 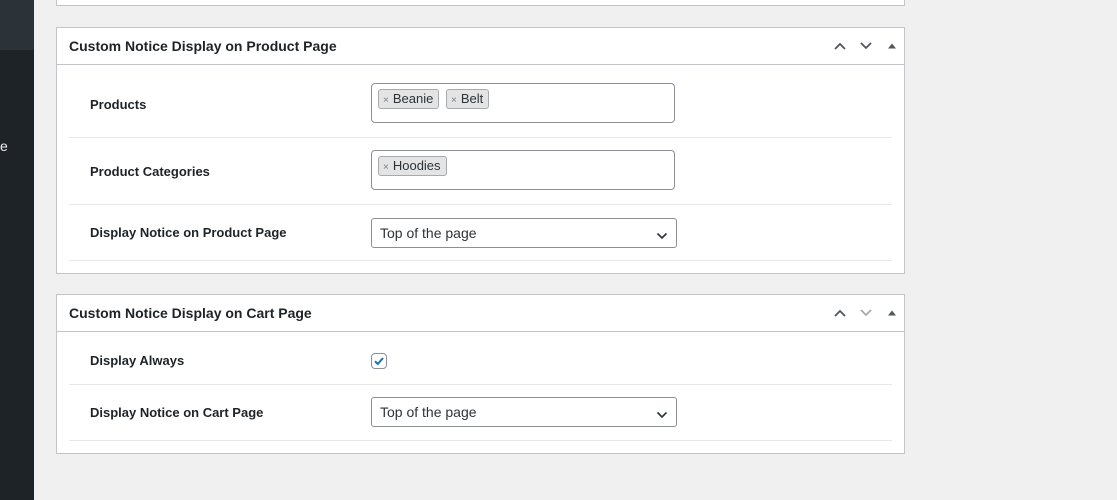 I want to click on previous-postbox, so click(x=480, y=3).